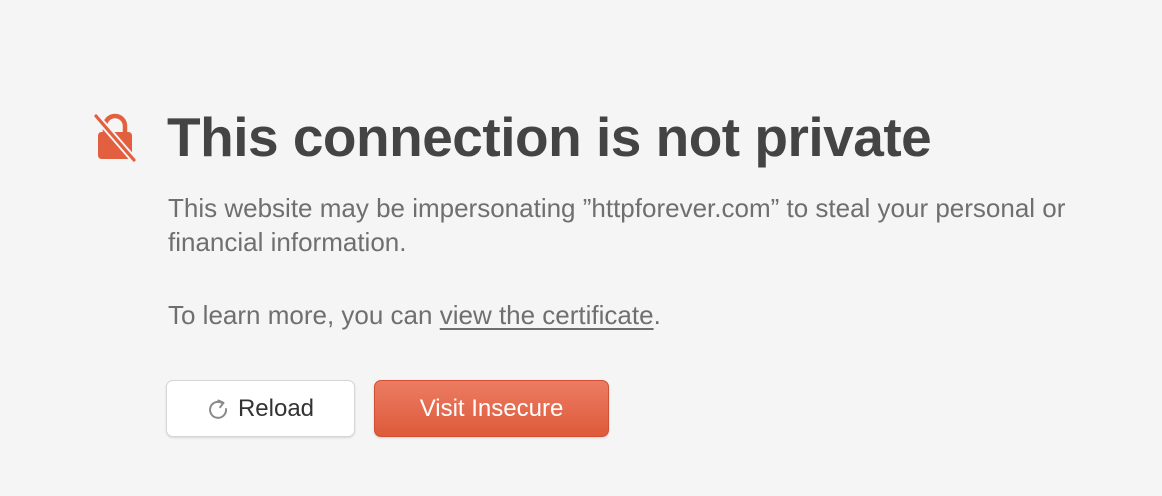 This screenshot has width=1162, height=496. What do you see at coordinates (218, 409) in the screenshot?
I see `reload-icon` at bounding box center [218, 409].